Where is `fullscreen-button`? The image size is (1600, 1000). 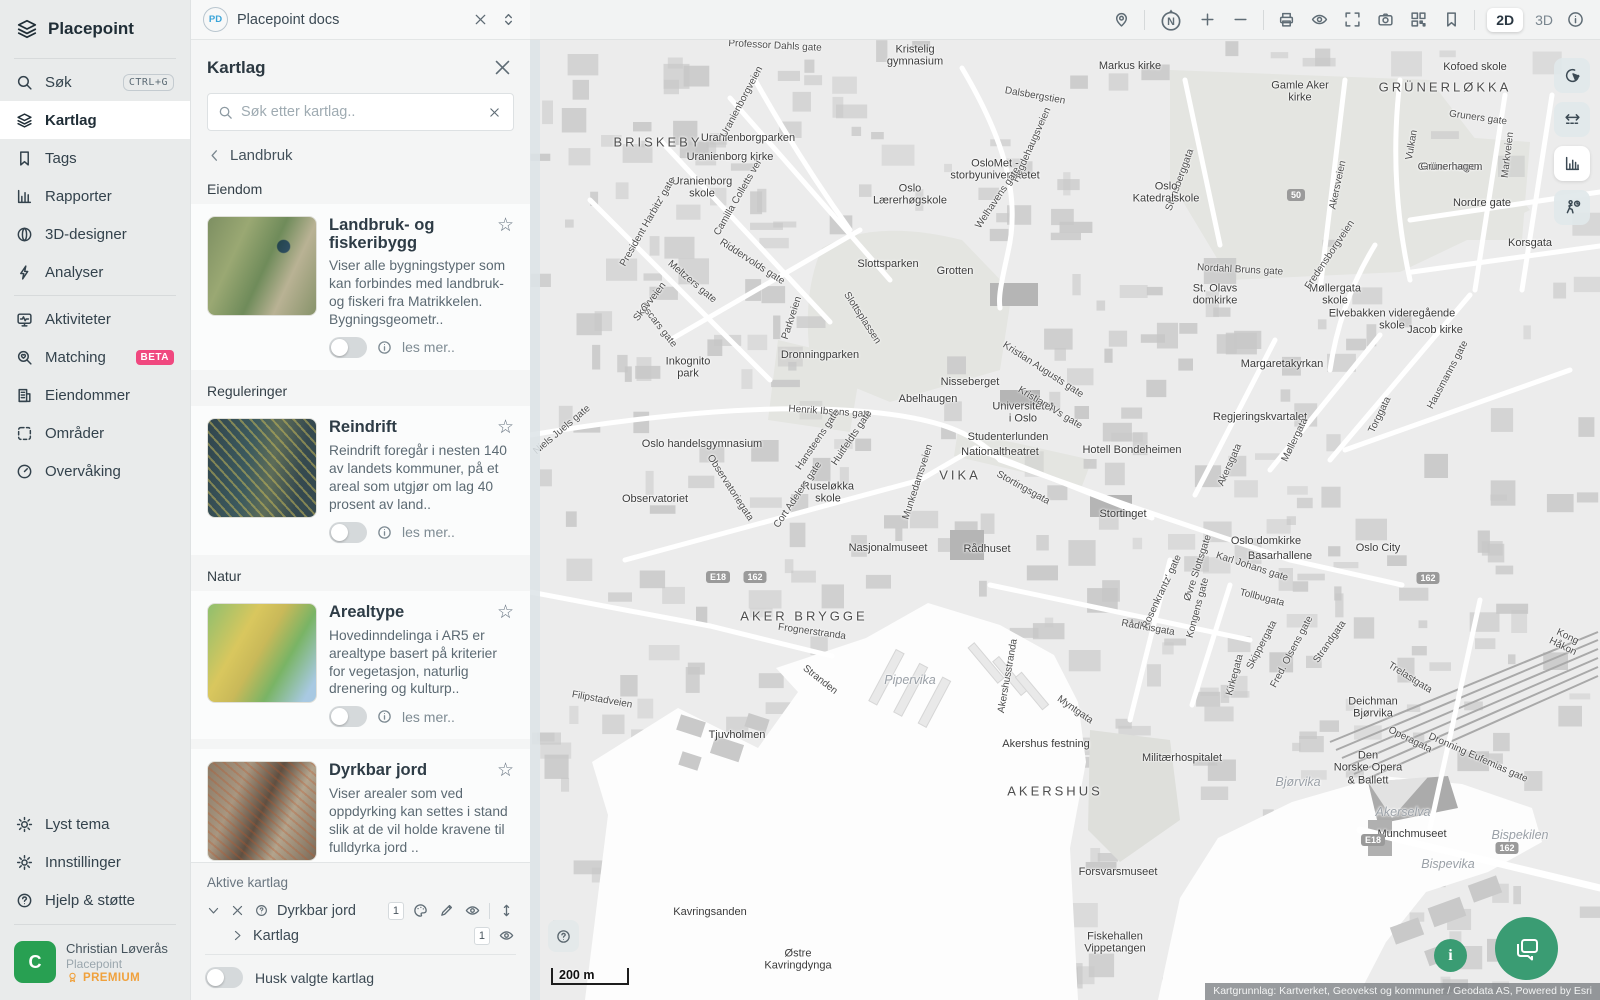 fullscreen-button is located at coordinates (1352, 19).